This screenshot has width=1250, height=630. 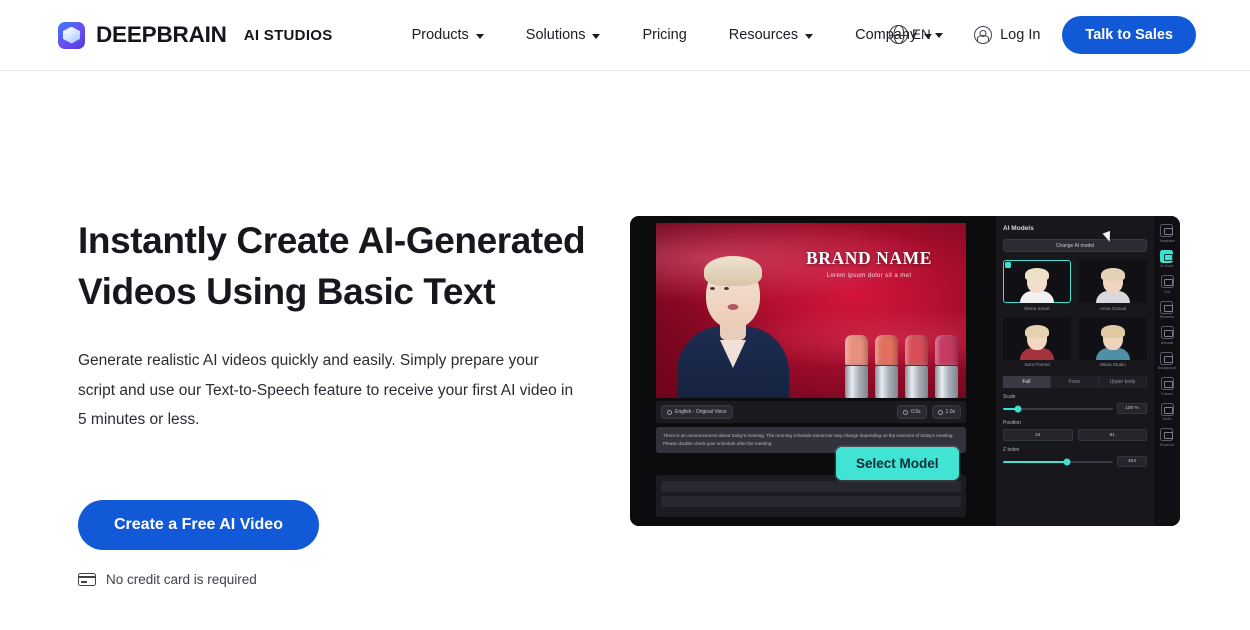 I want to click on nav-item-resources: Resources, so click(x=771, y=35).